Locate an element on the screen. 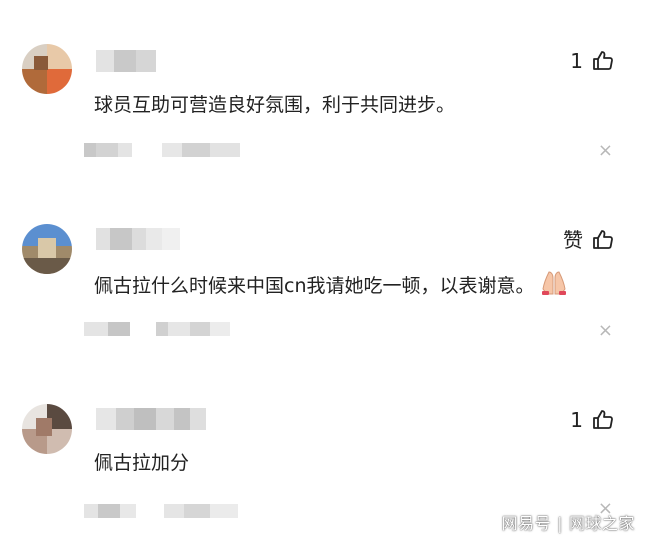  comment-text-content: 佩古拉什么时候来中国cn我请她吃一顿，以表谢意。 is located at coordinates (314, 286).